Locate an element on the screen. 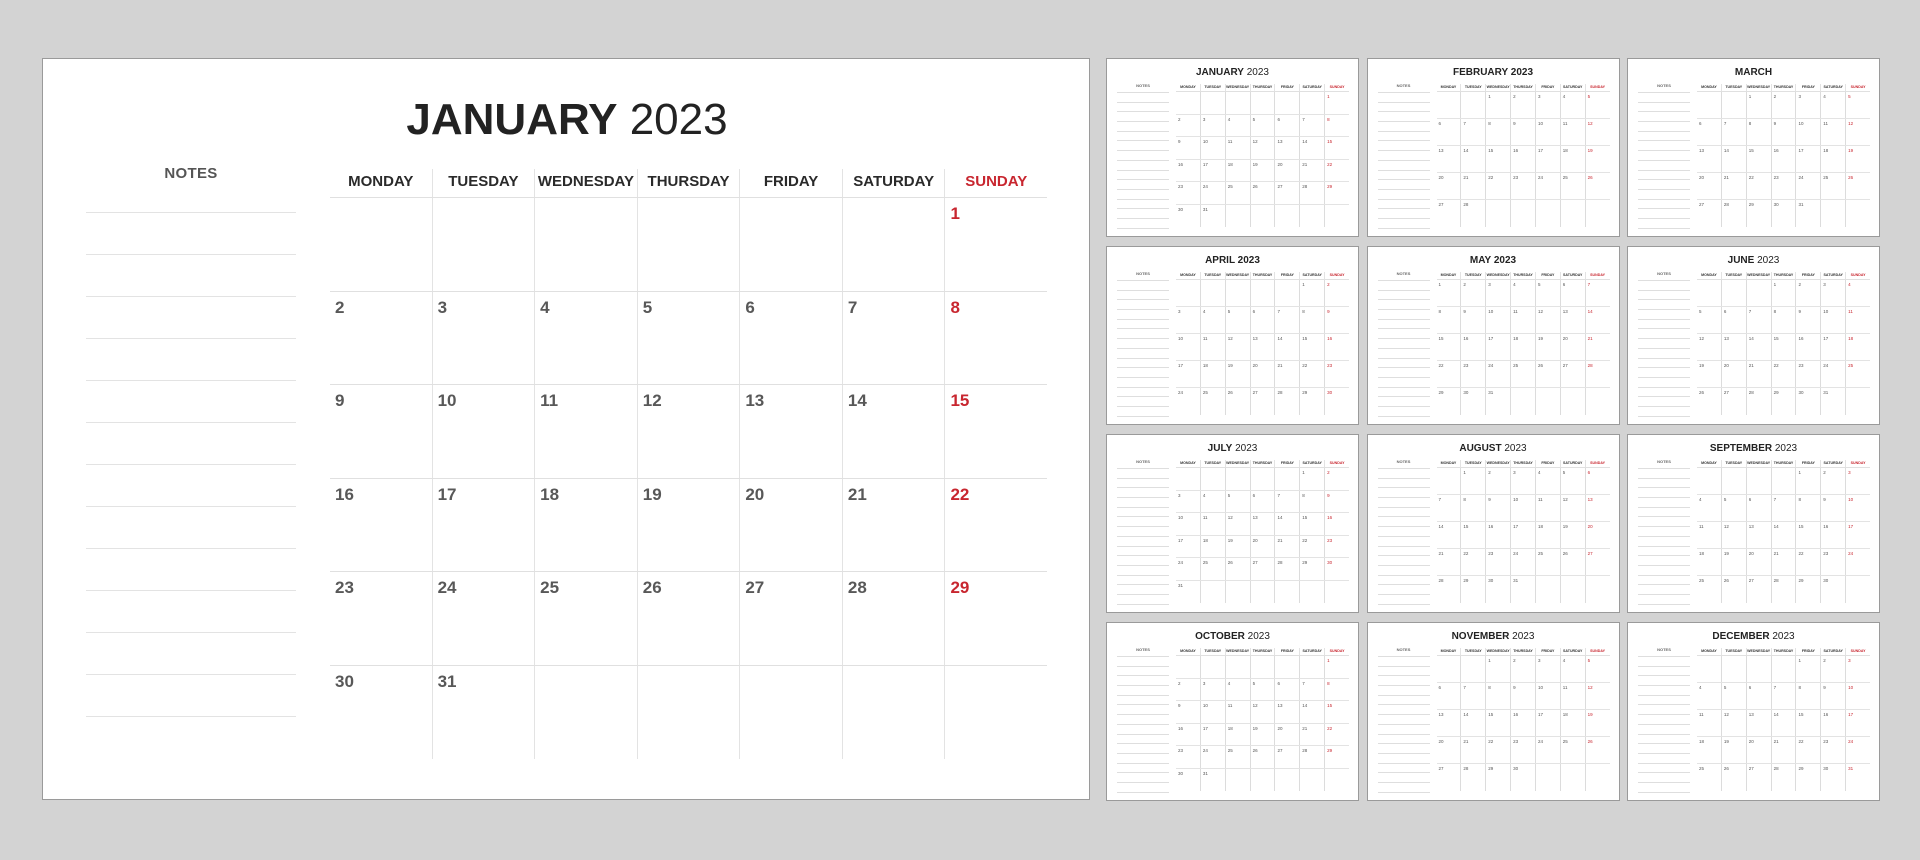  main-calendar-year: 2023 is located at coordinates (678, 119).